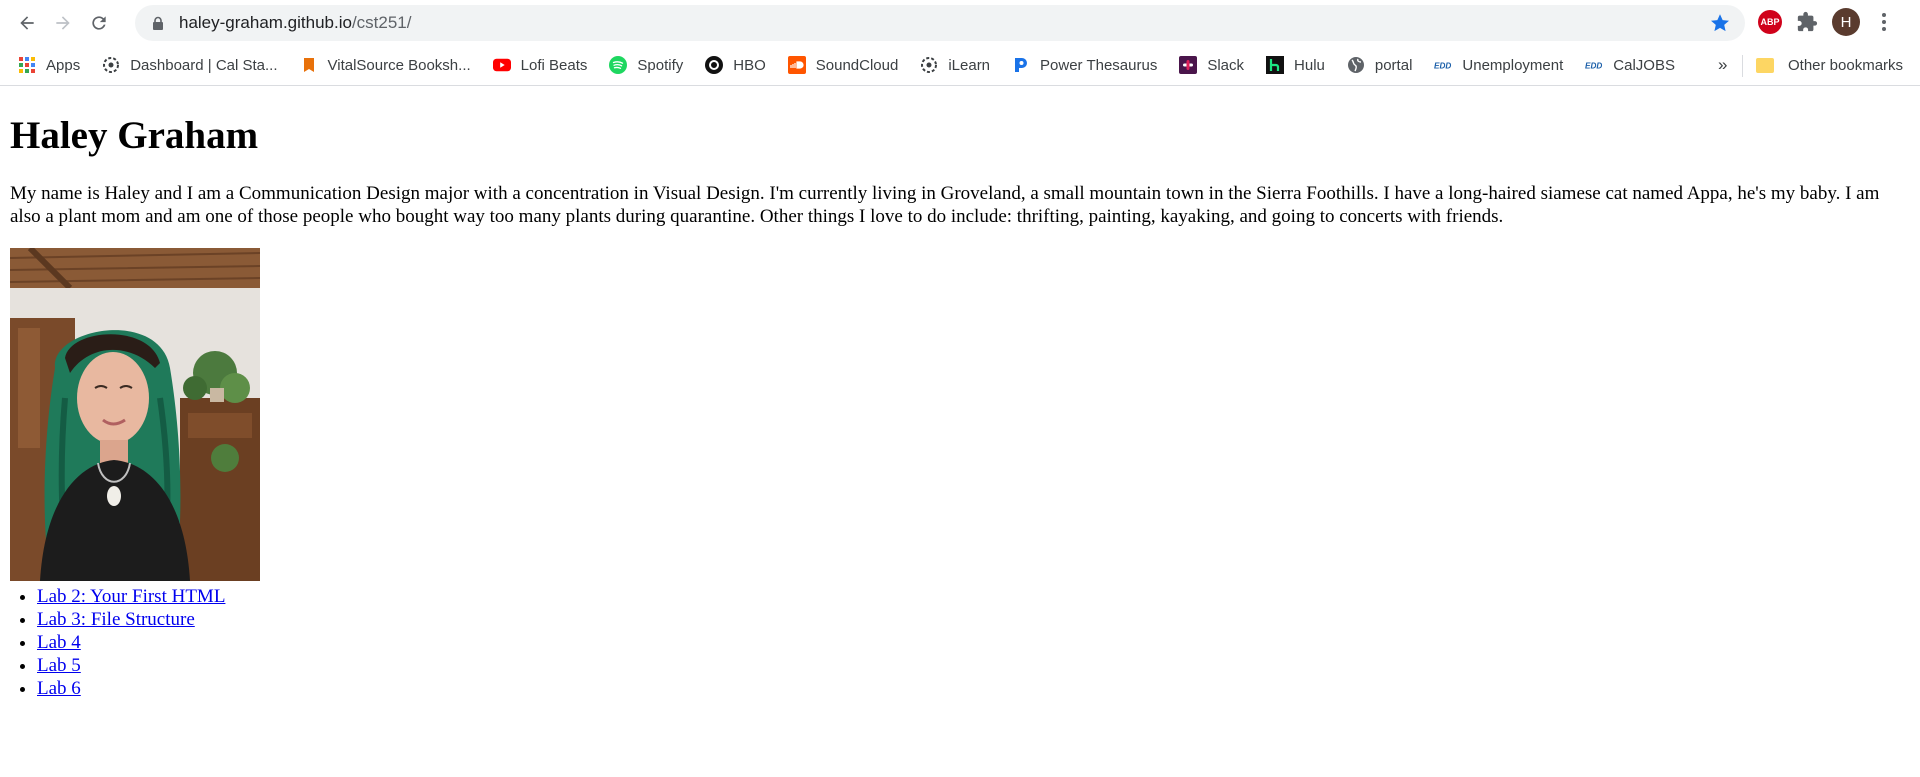 This screenshot has width=1920, height=777. Describe the element at coordinates (1275, 65) in the screenshot. I see `hulu-icon` at that location.